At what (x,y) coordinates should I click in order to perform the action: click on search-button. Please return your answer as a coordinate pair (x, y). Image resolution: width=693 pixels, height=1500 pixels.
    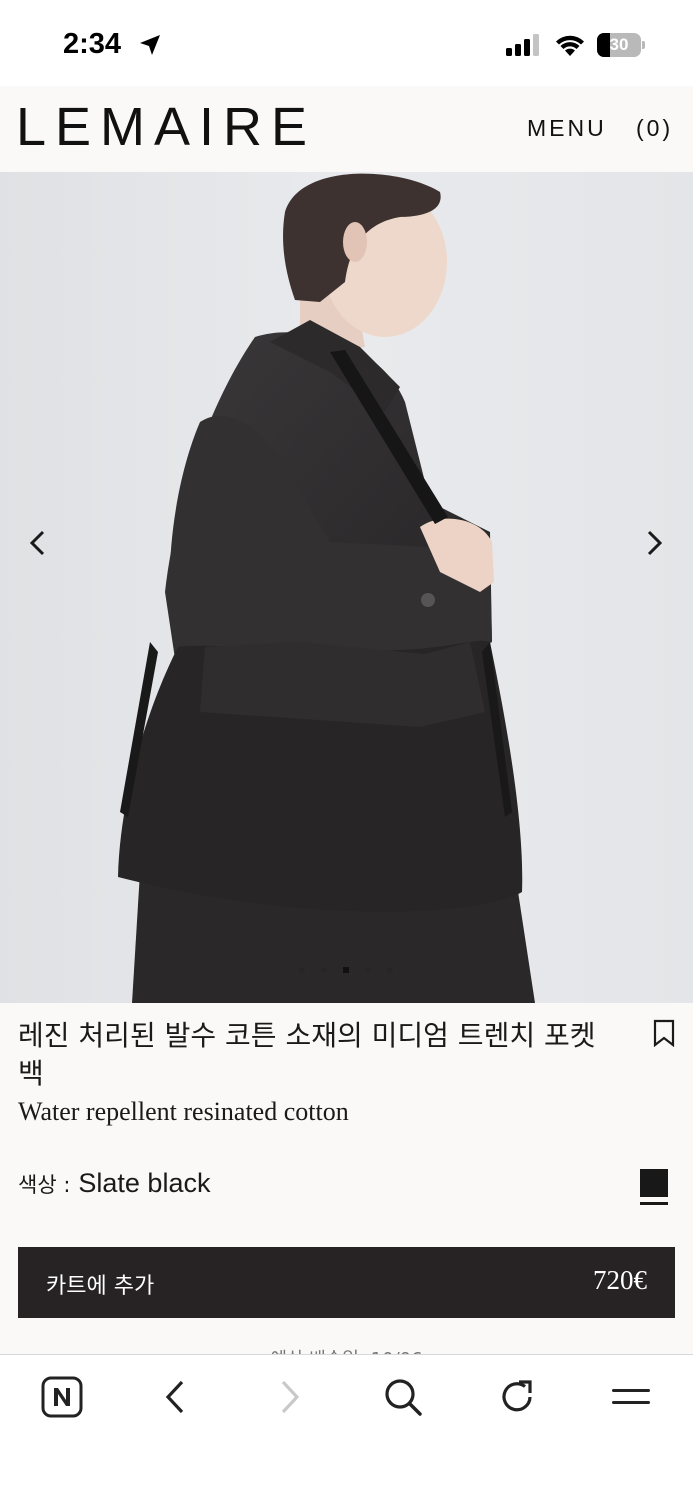
    Looking at the image, I should click on (403, 1397).